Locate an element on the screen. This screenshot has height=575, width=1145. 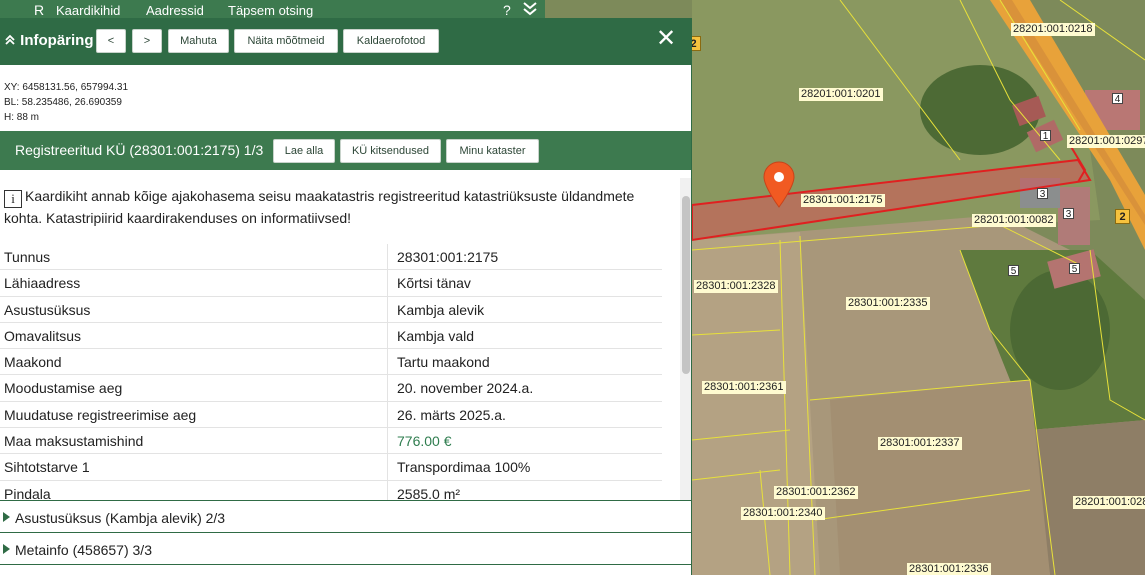
scrollbar is located at coordinates (685, 339).